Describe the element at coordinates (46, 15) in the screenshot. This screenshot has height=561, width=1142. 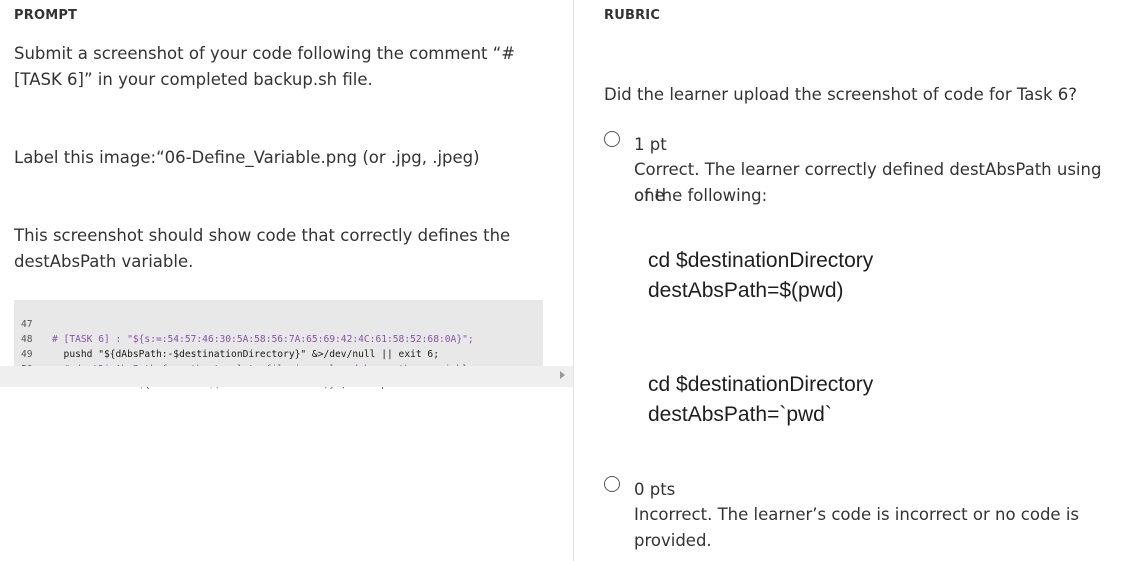
I see `prompt-header: PROMPT` at that location.